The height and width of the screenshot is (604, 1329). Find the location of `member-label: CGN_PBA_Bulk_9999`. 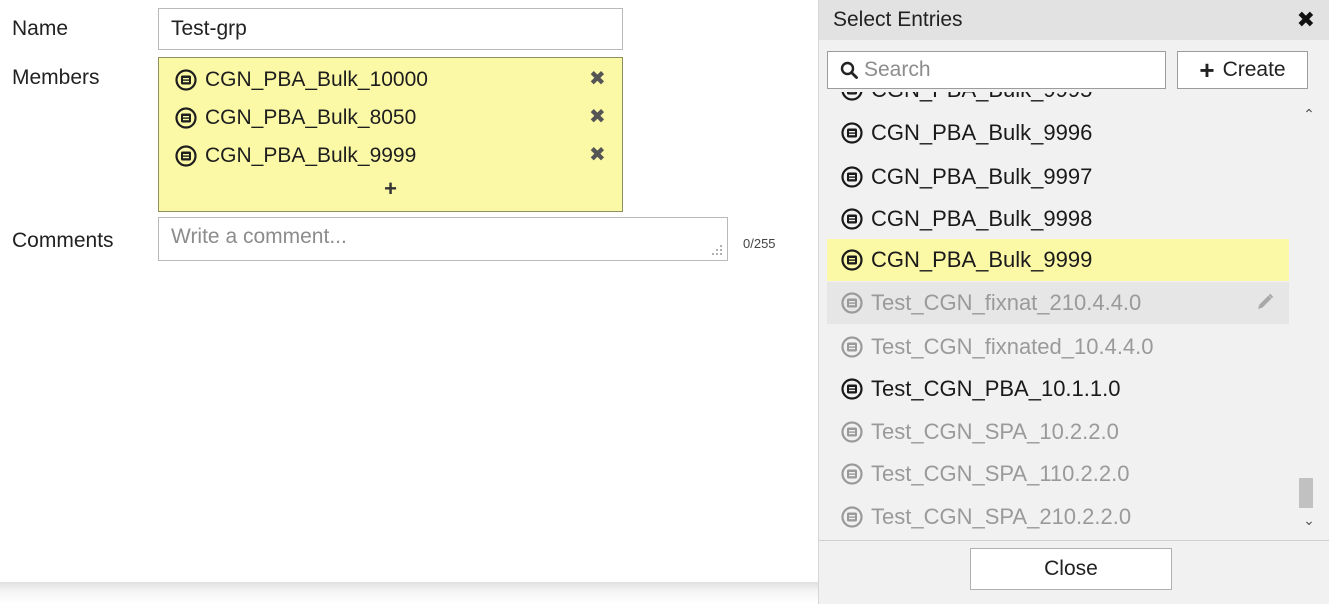

member-label: CGN_PBA_Bulk_9999 is located at coordinates (311, 155).